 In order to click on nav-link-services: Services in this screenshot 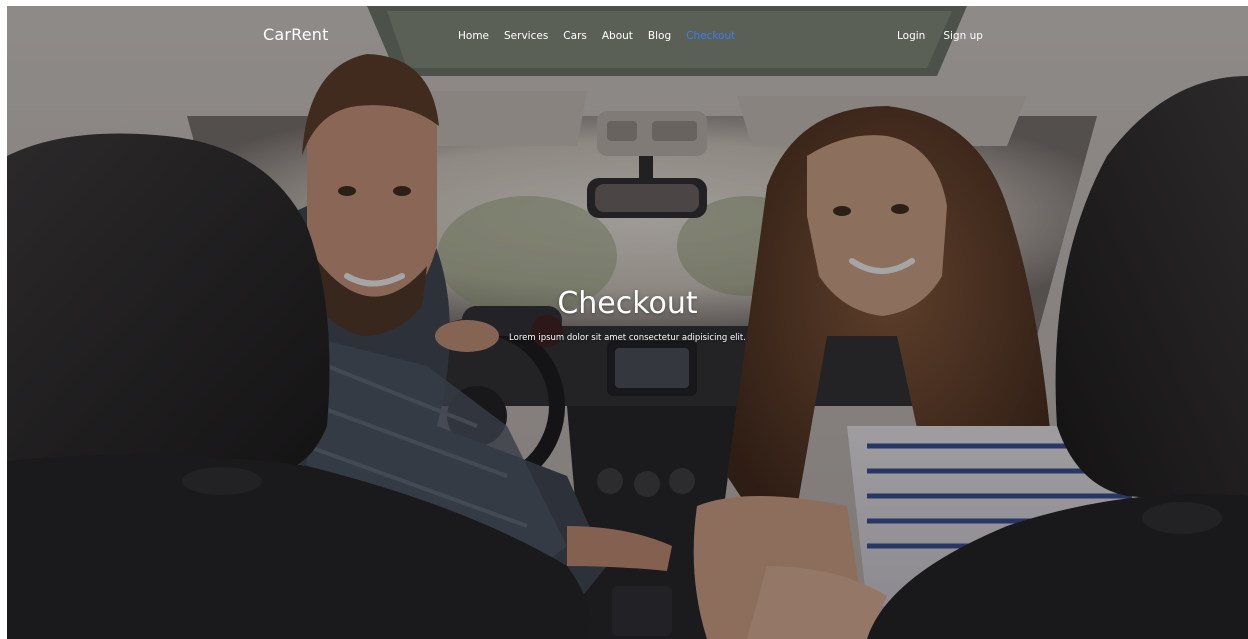, I will do `click(526, 36)`.